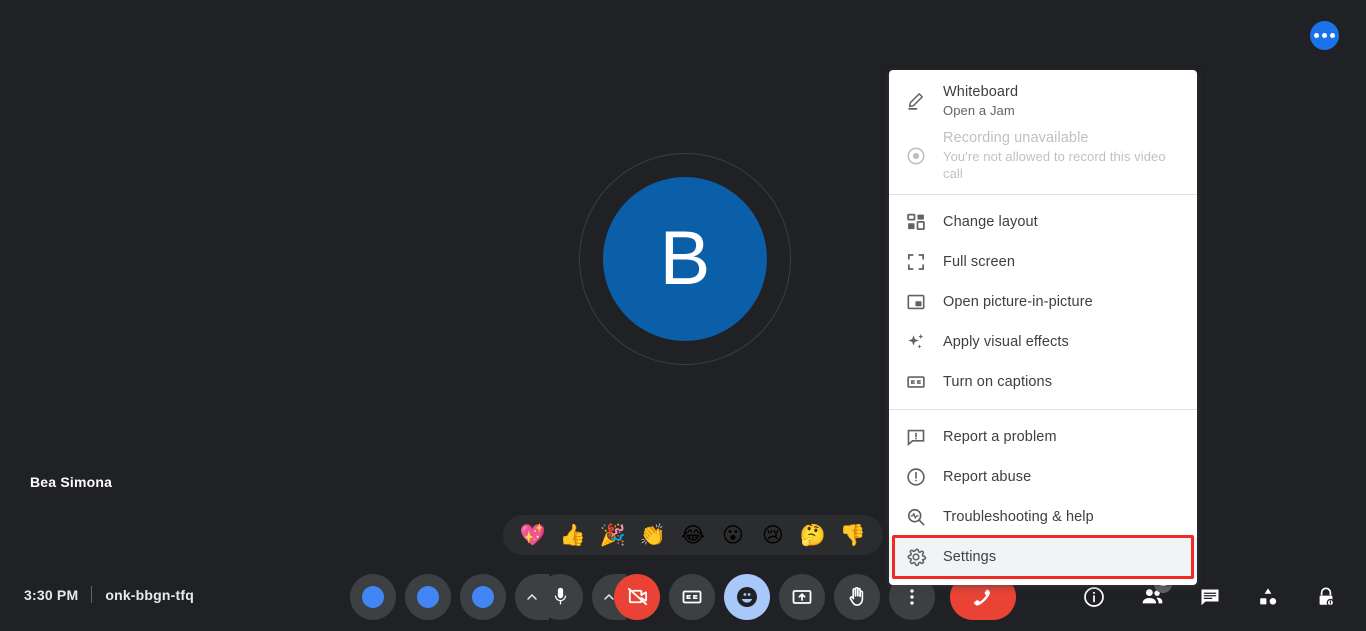 This screenshot has width=1366, height=631. I want to click on microphone-button, so click(560, 596).